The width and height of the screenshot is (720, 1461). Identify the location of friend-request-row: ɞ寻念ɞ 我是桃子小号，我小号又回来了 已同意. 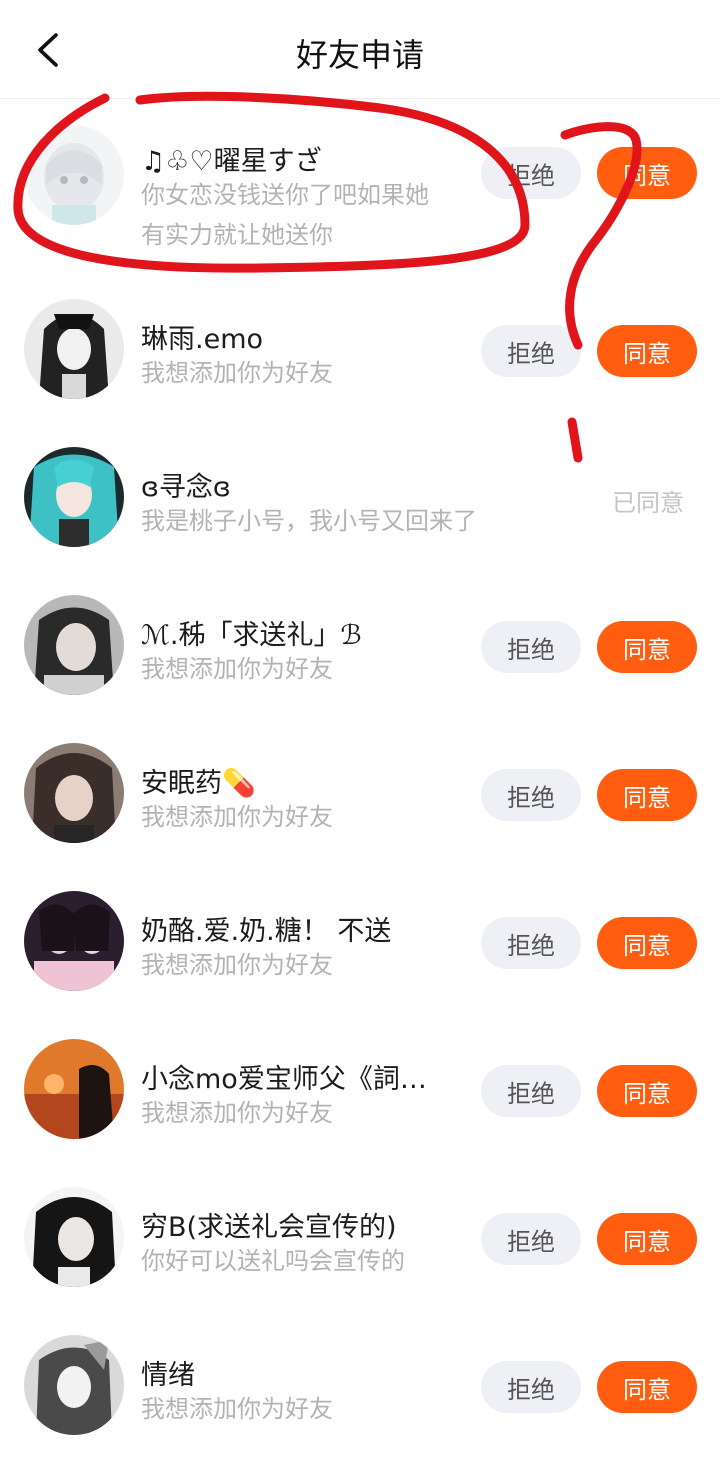
(360, 499).